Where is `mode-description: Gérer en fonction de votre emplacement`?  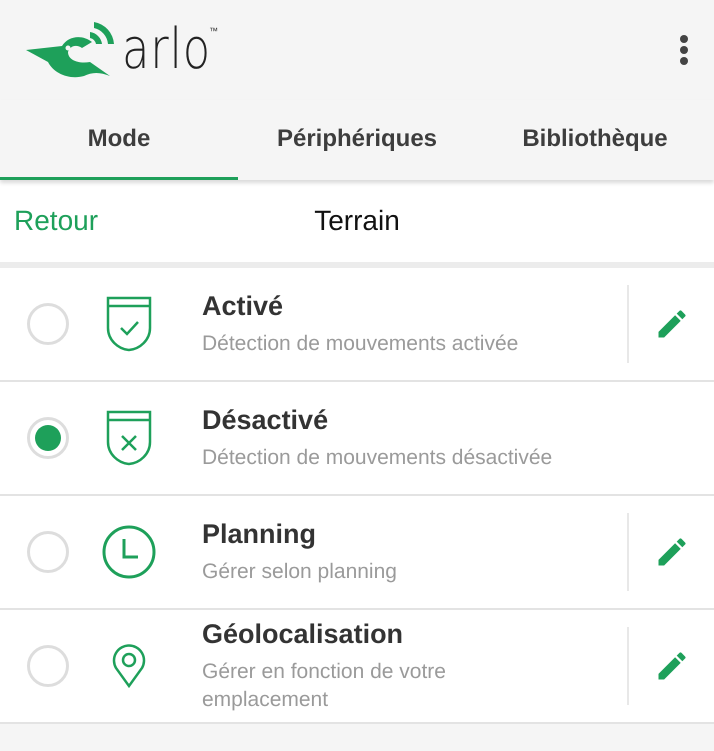
mode-description: Gérer en fonction de votre emplacement is located at coordinates (324, 685).